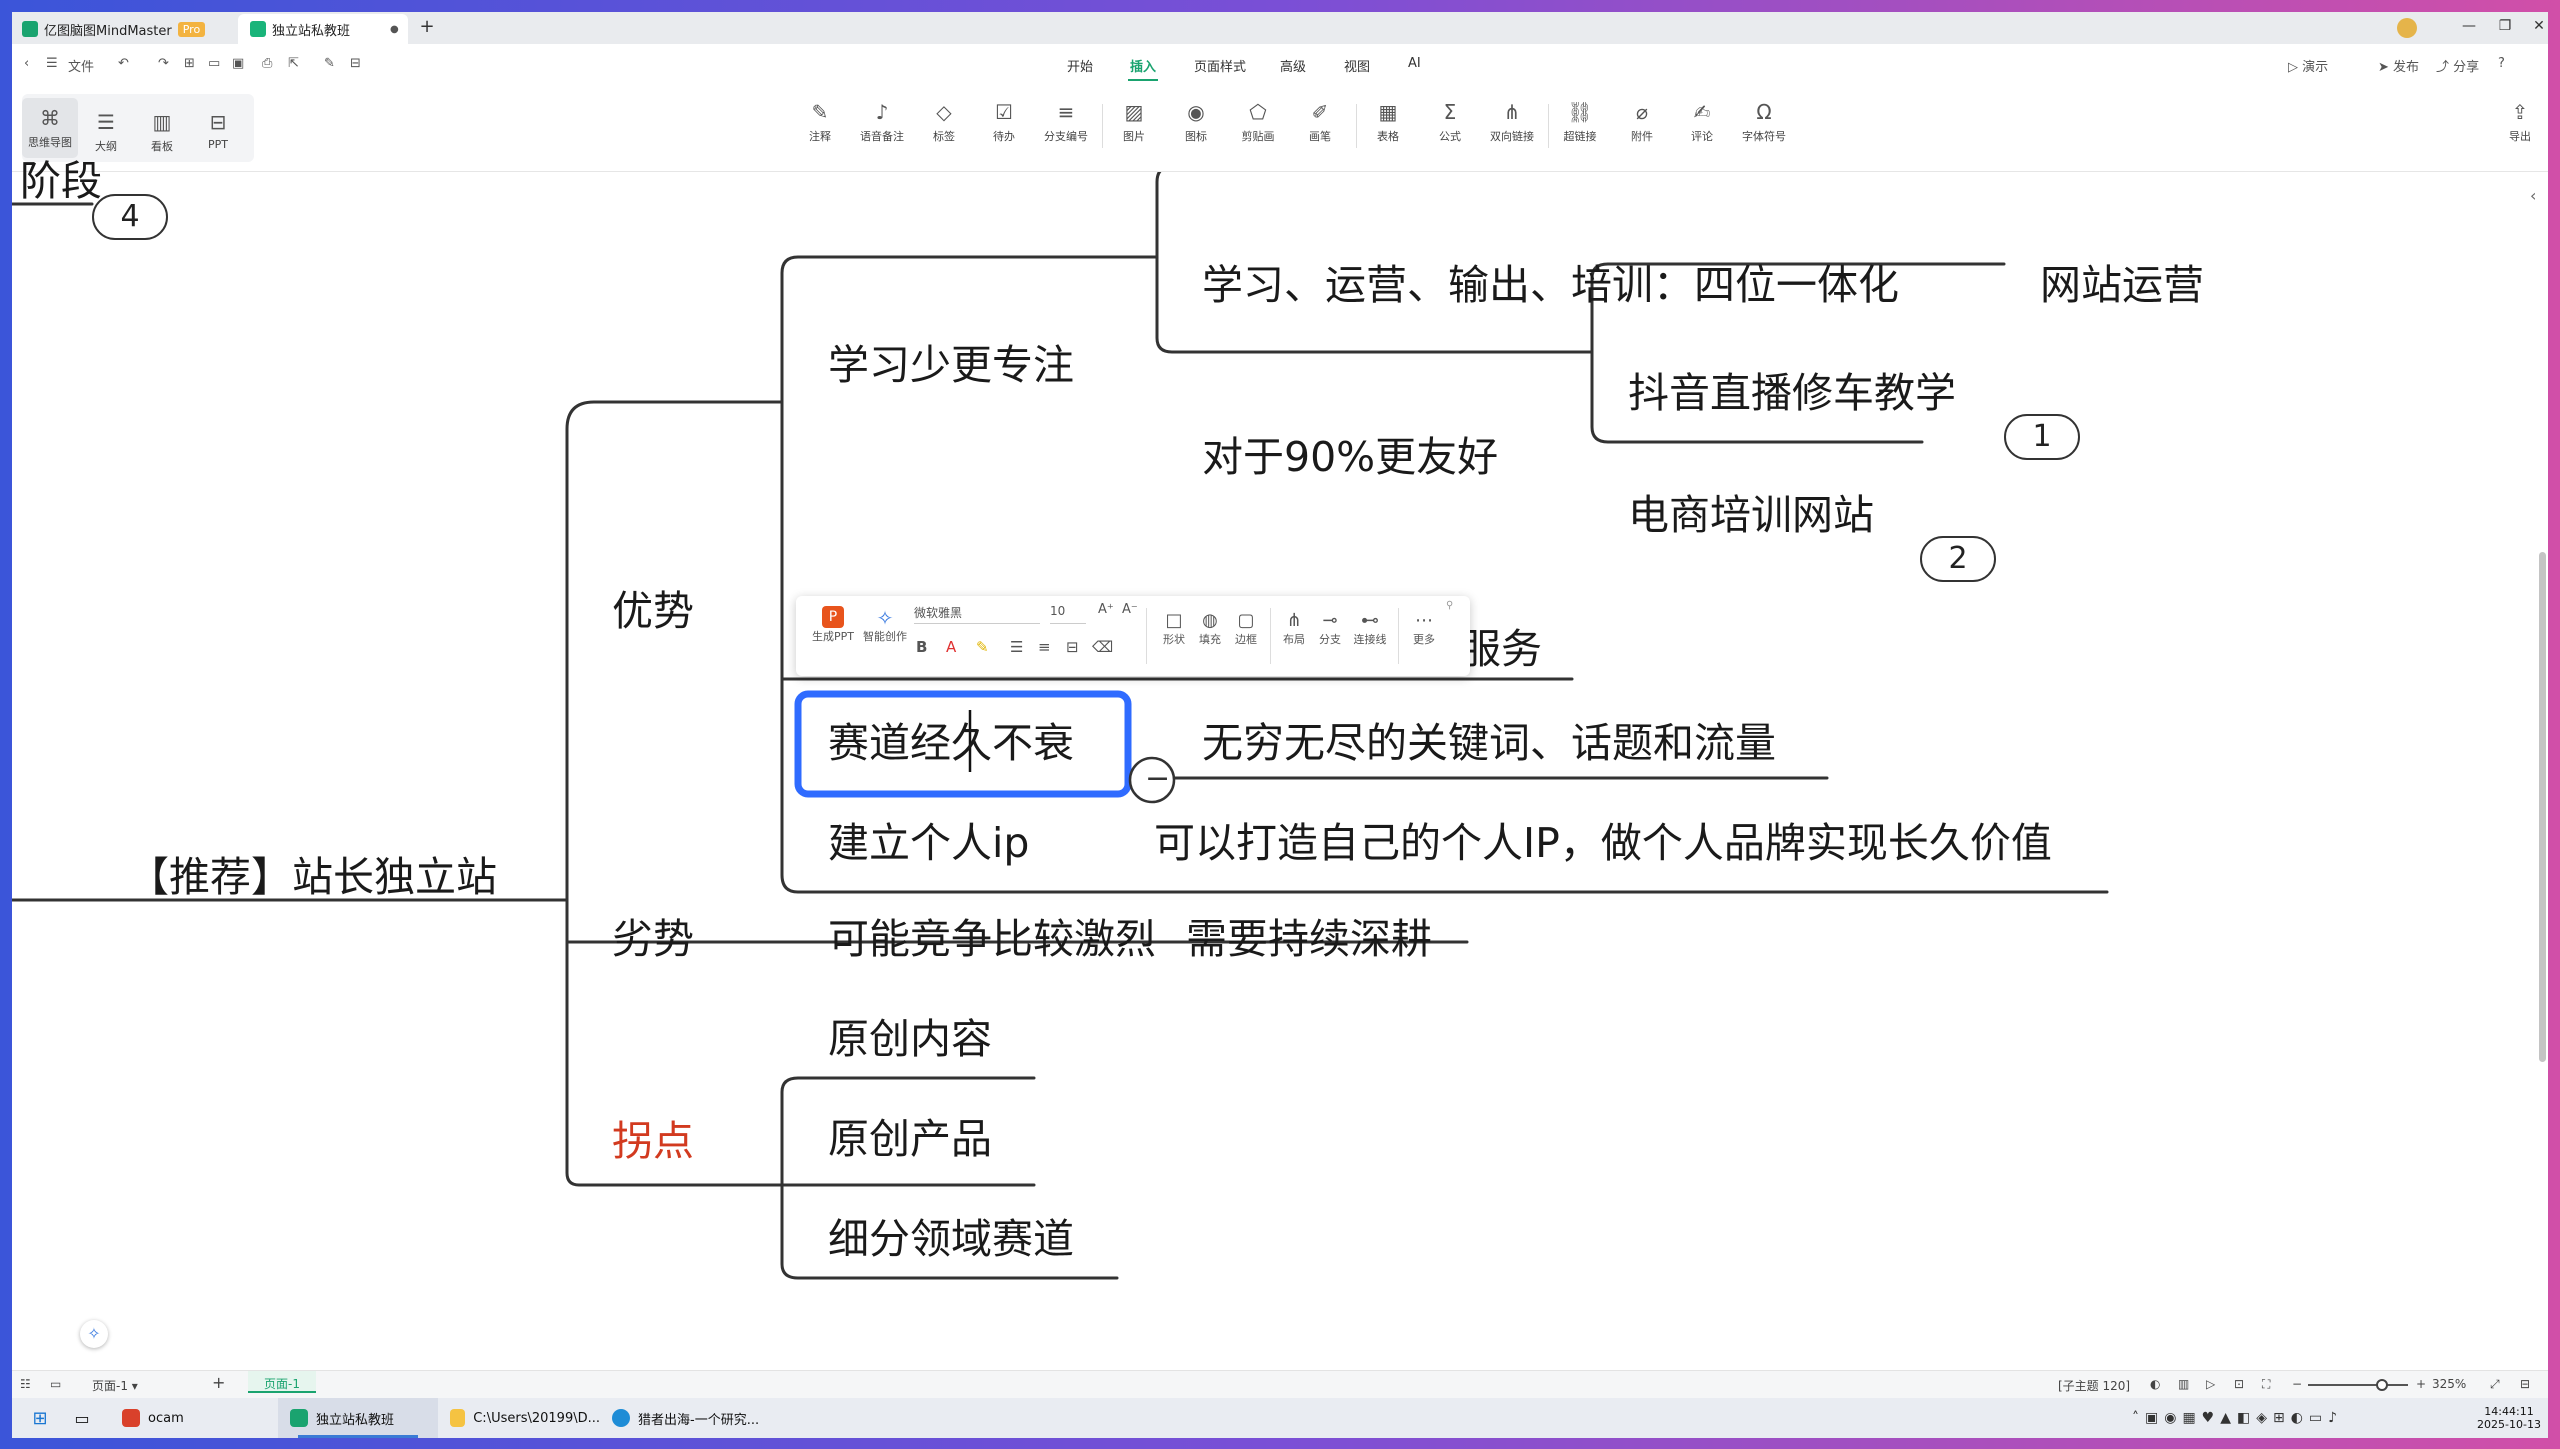  I want to click on focus-icon: ⊡, so click(2239, 1384).